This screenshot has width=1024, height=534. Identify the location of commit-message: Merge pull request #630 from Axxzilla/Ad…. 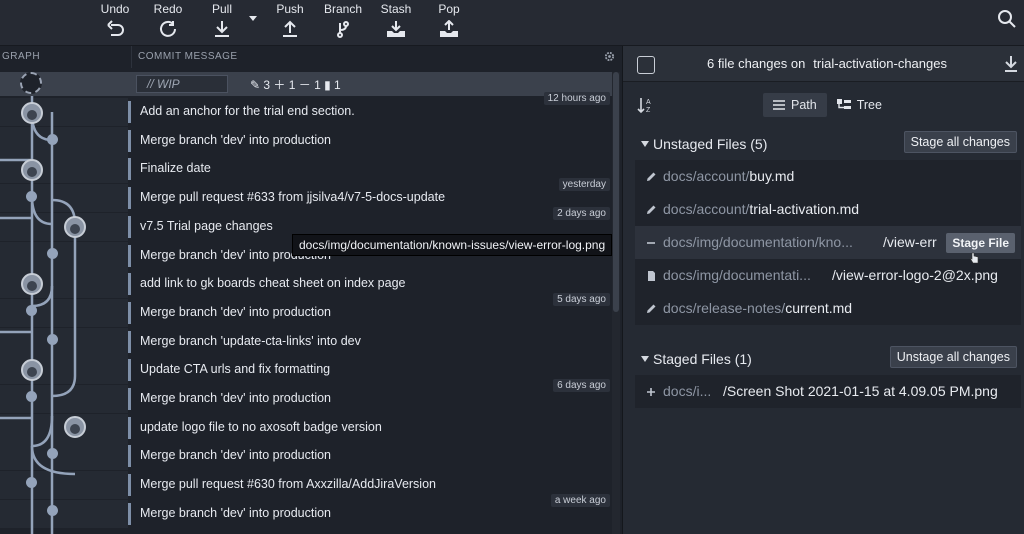
(288, 484).